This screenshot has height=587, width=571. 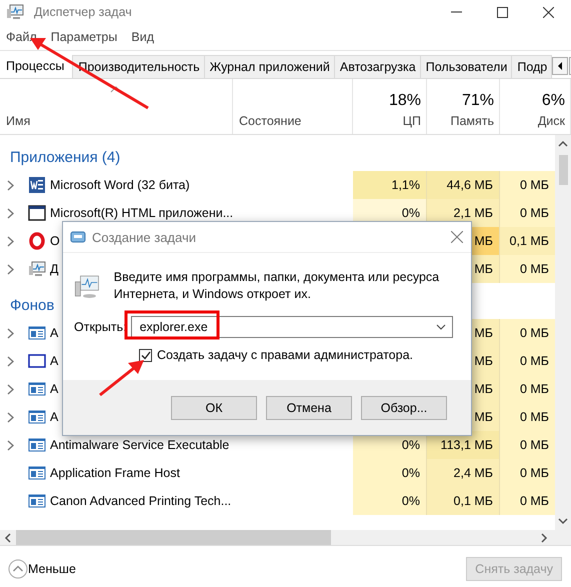 What do you see at coordinates (100, 327) in the screenshot?
I see `open-label: Открыть:` at bounding box center [100, 327].